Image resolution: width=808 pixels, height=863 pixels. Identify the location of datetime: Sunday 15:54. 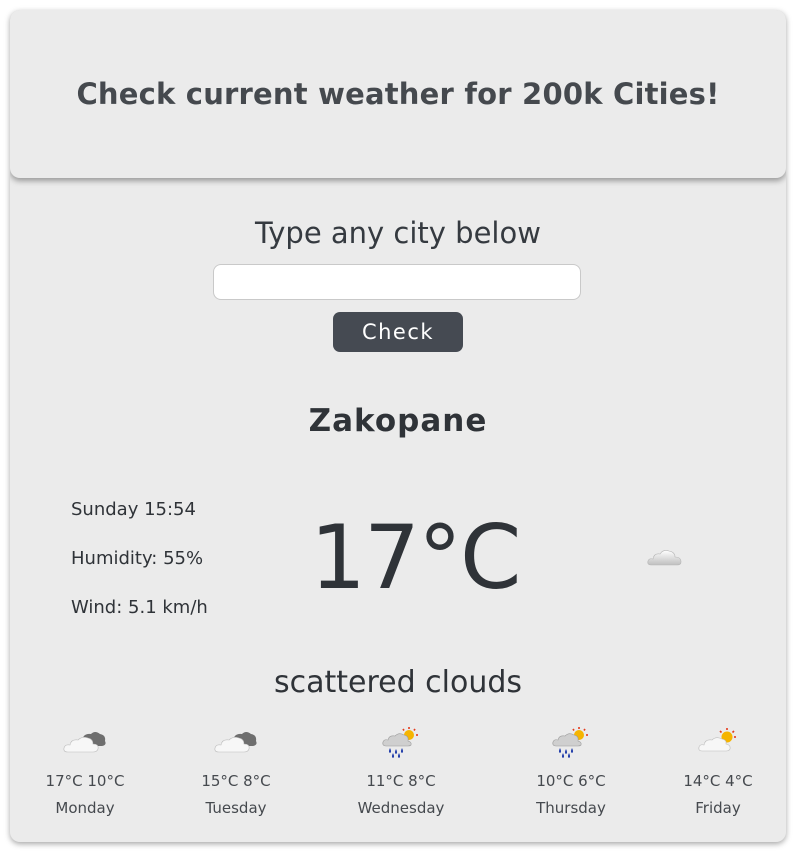
(133, 509).